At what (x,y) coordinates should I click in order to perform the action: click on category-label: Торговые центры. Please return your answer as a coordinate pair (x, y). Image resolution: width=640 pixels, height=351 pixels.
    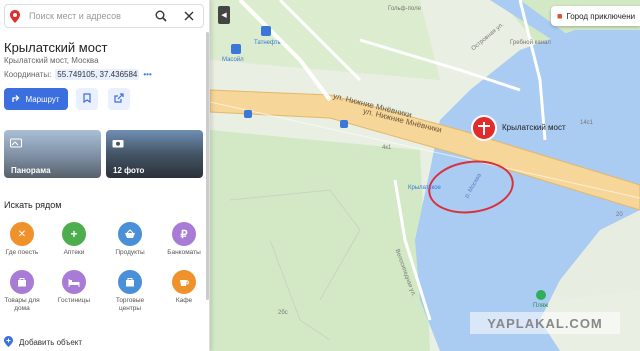
    Looking at the image, I should click on (130, 304).